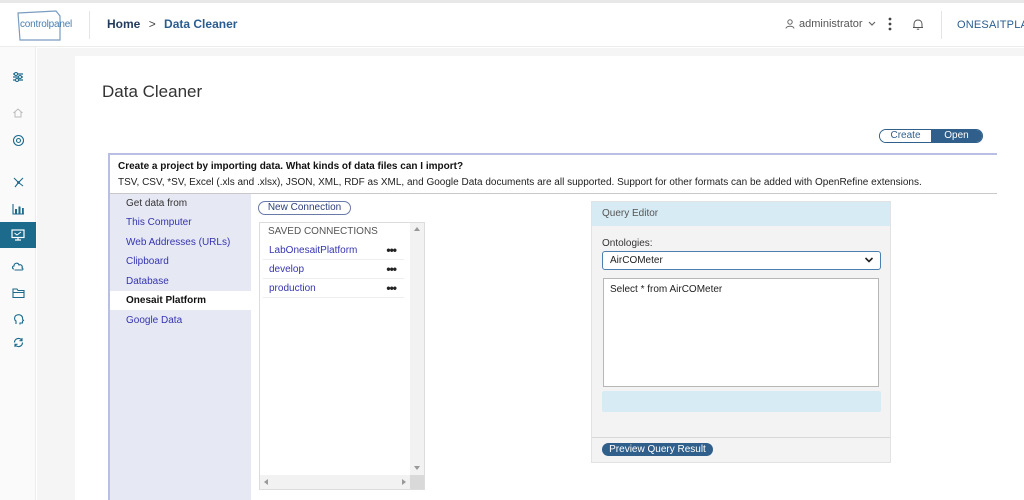 This screenshot has height=500, width=1024. Describe the element at coordinates (890, 24) in the screenshot. I see `kebab-menu-icon` at that location.